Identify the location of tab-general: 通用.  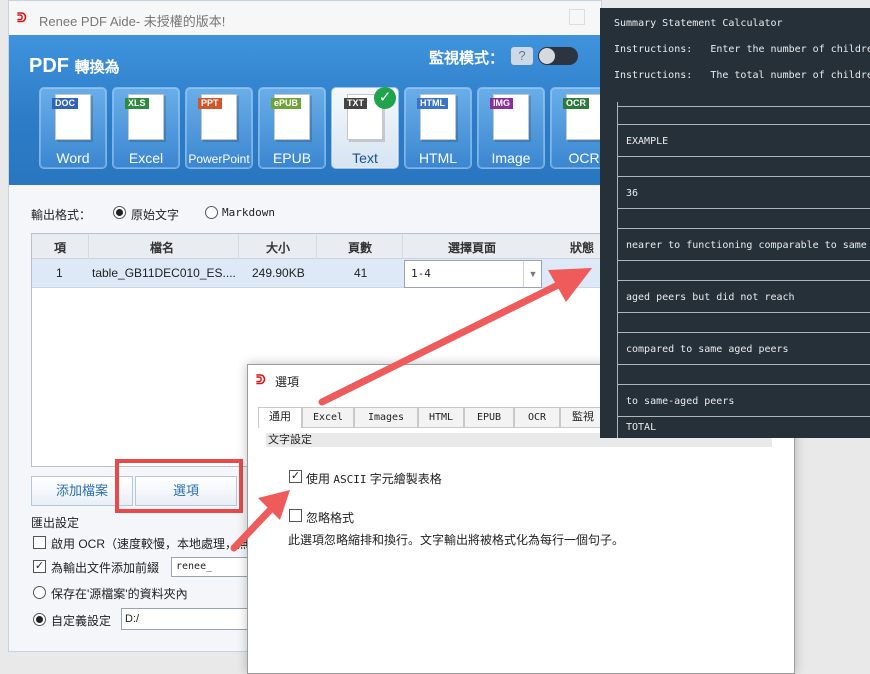
(280, 417).